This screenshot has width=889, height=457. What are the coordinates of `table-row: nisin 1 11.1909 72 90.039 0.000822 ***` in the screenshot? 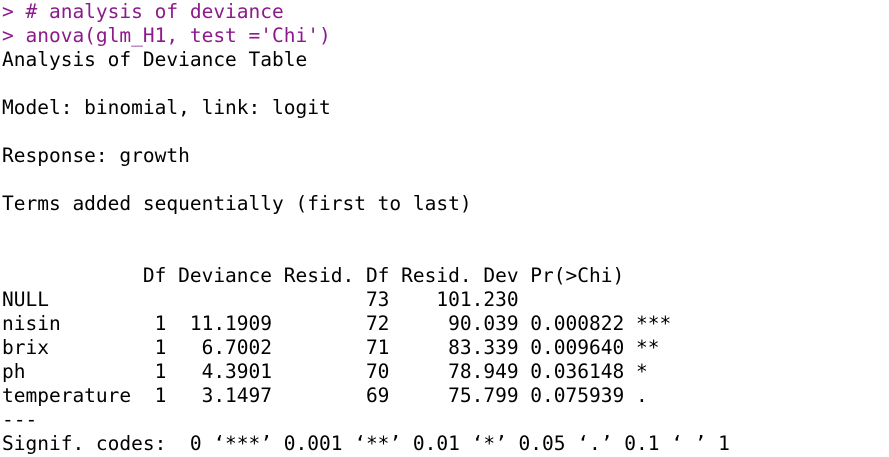 It's located at (337, 323).